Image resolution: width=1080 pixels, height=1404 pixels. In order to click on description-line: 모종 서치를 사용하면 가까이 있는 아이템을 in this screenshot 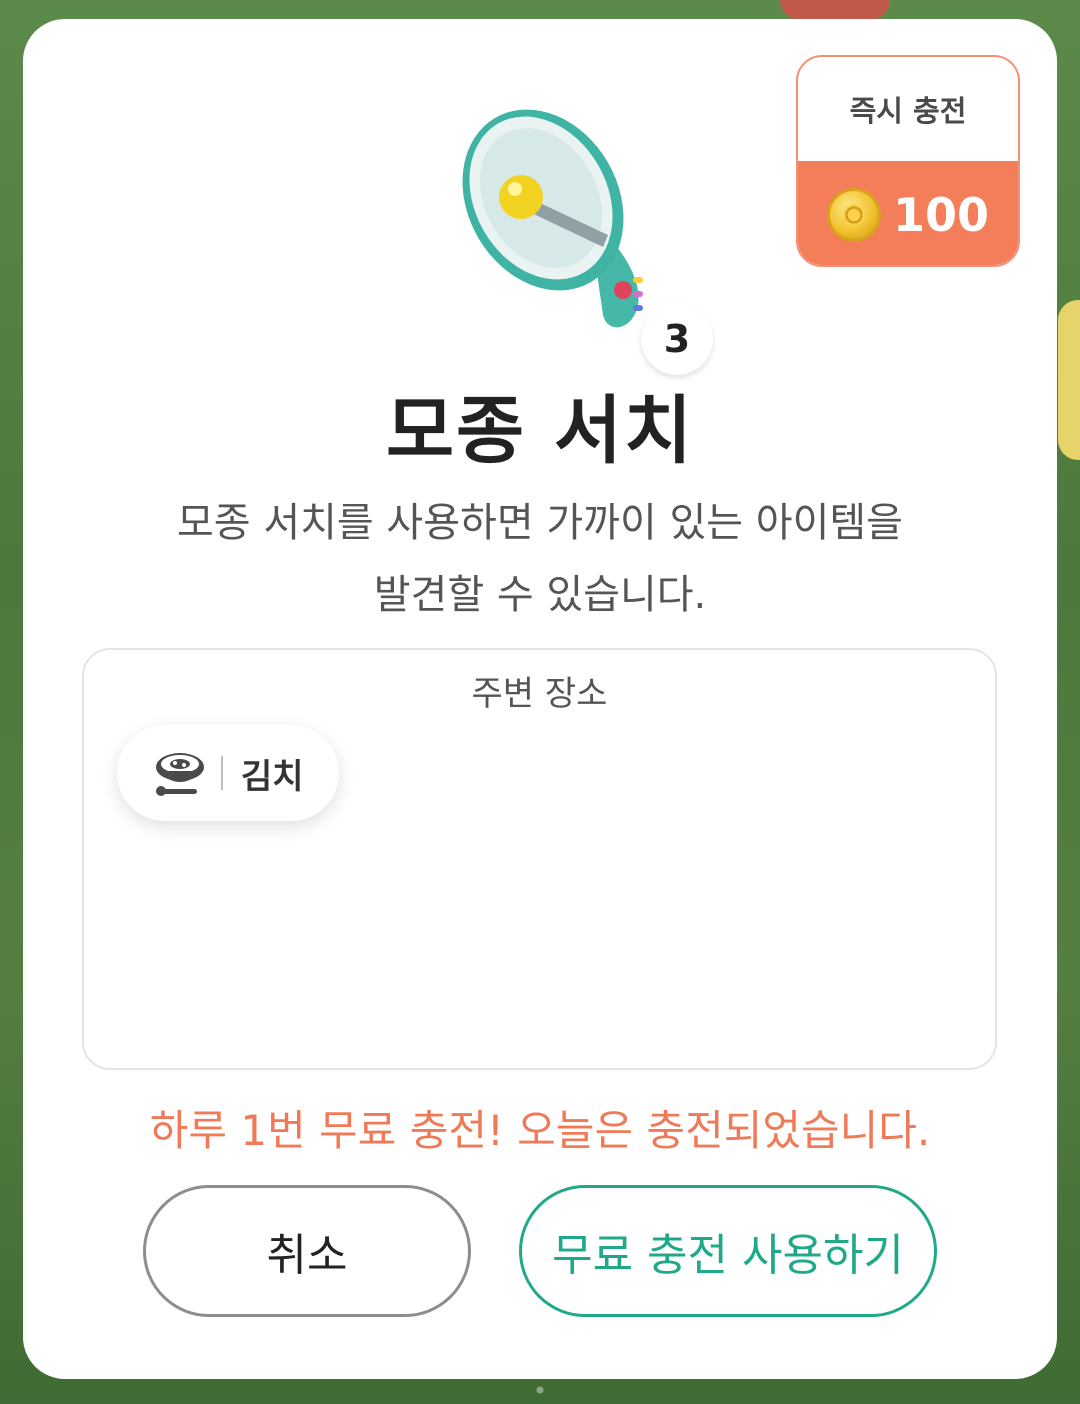, I will do `click(540, 523)`.